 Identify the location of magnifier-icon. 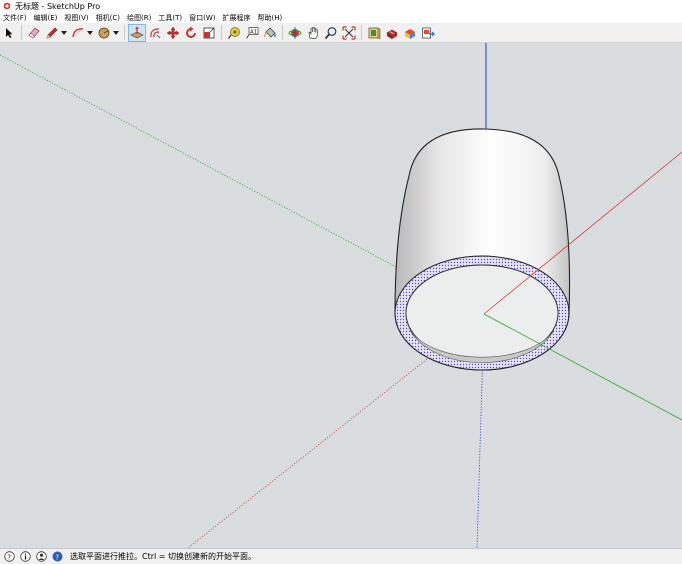
(330, 32).